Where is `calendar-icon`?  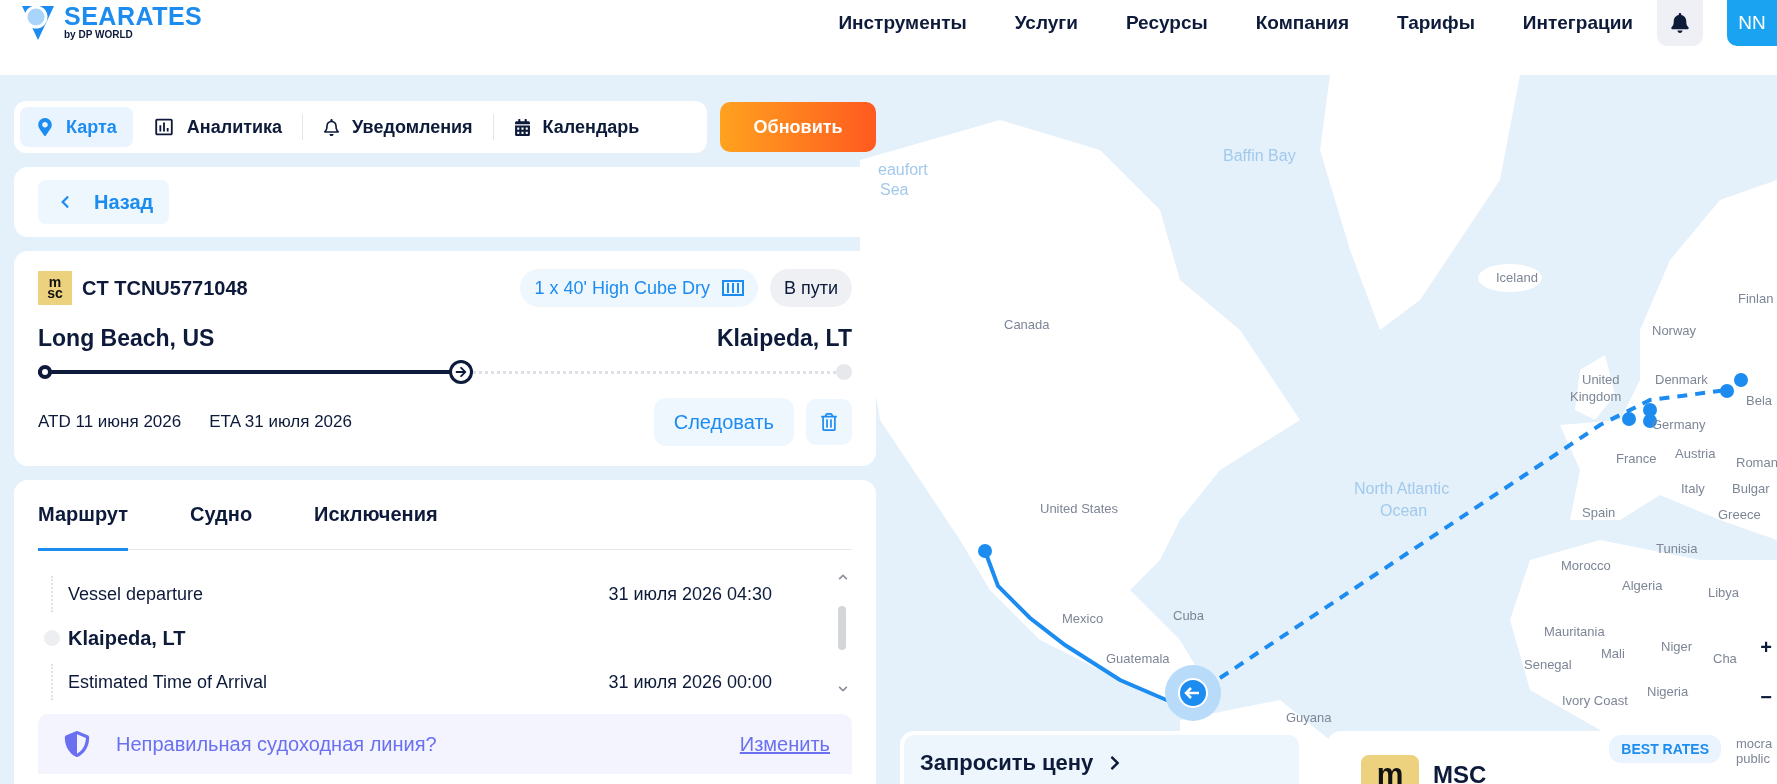
calendar-icon is located at coordinates (522, 127).